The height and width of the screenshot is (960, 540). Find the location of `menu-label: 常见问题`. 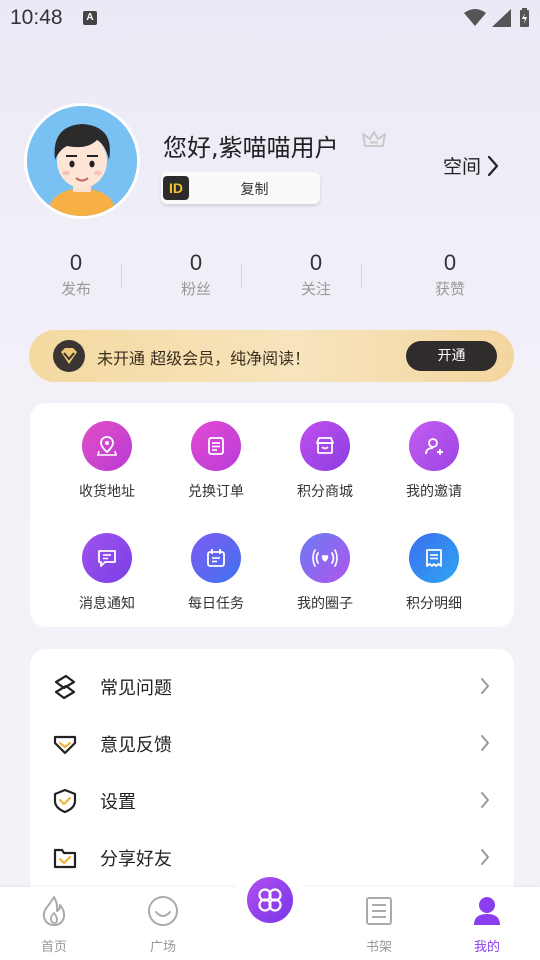

menu-label: 常见问题 is located at coordinates (136, 688).